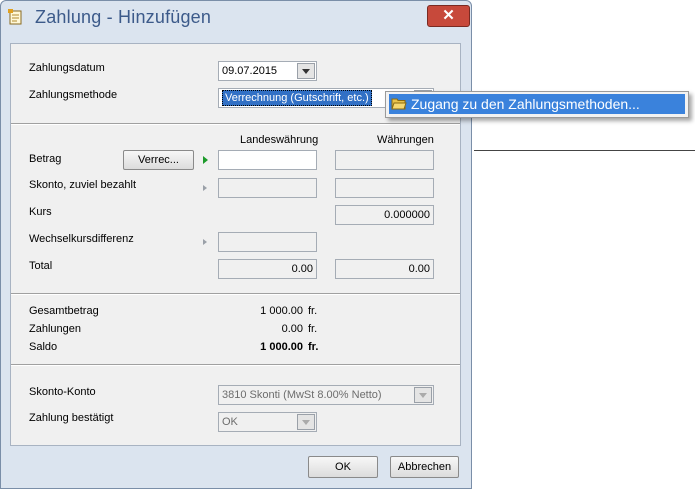  Describe the element at coordinates (205, 188) in the screenshot. I see `skonto-arrow-icon` at that location.